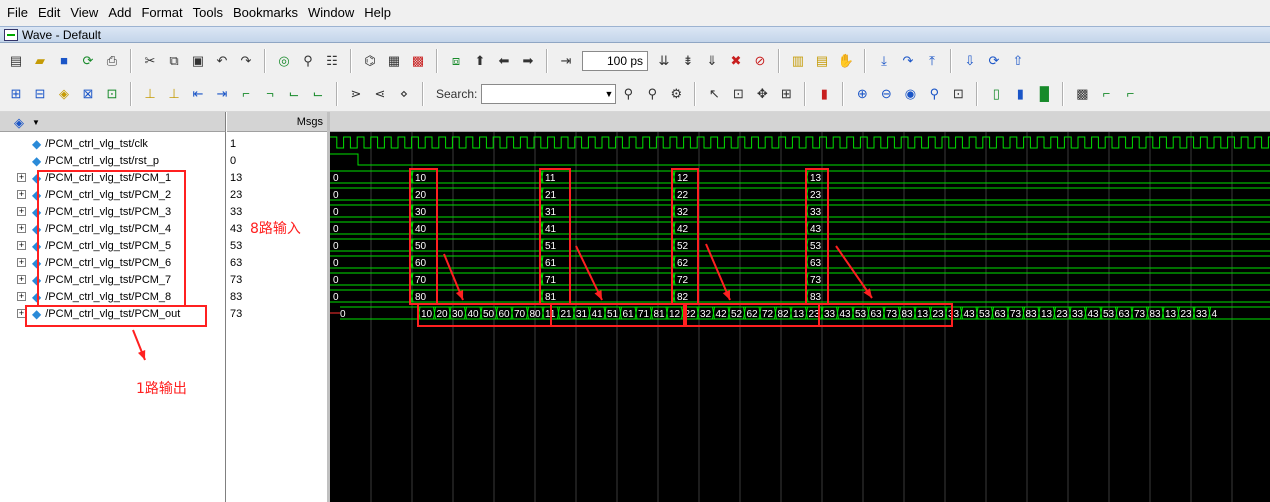  What do you see at coordinates (714, 94) in the screenshot?
I see `select-mode-icon: ↖` at bounding box center [714, 94].